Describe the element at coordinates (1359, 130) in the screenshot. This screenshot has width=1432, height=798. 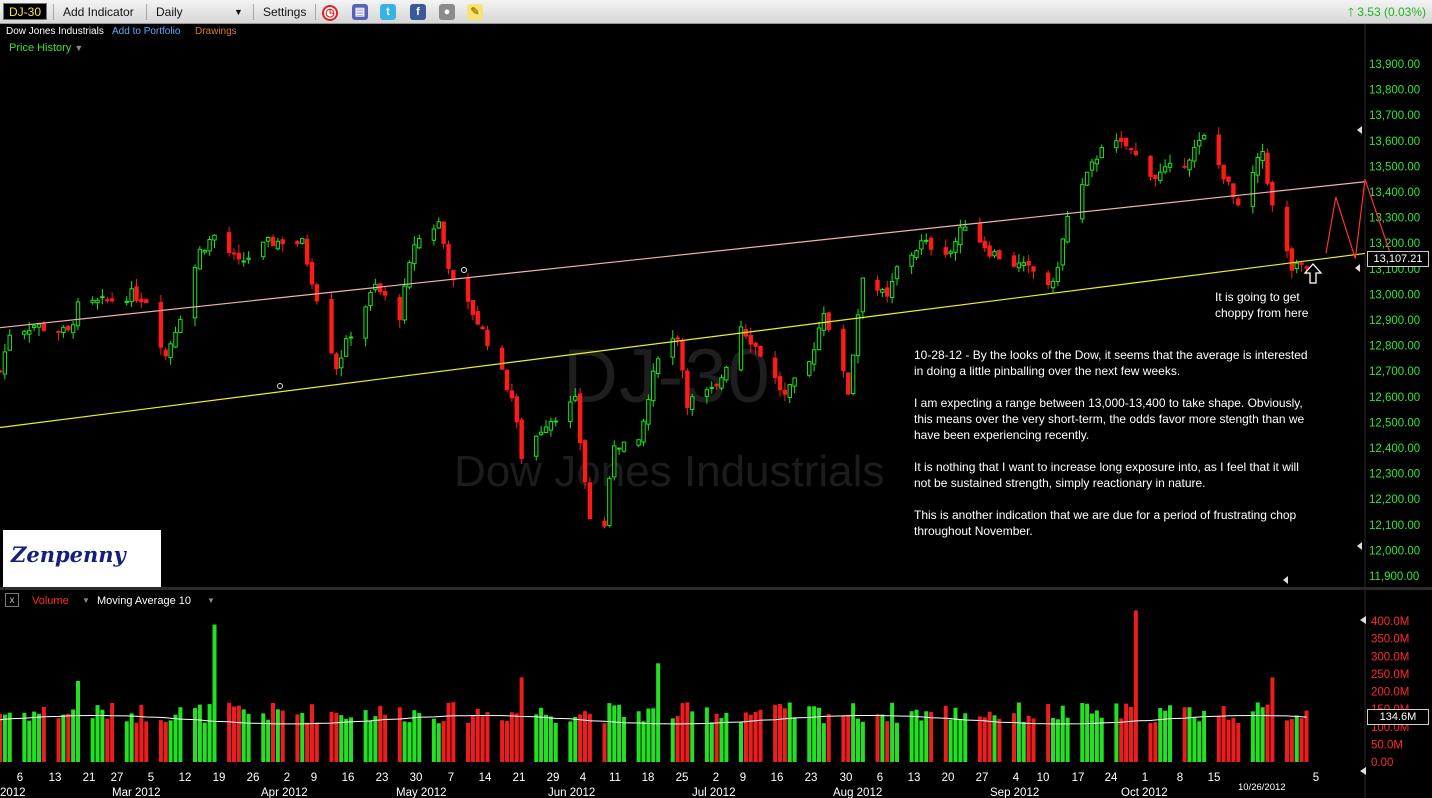
I see `axis-marker-icon` at that location.